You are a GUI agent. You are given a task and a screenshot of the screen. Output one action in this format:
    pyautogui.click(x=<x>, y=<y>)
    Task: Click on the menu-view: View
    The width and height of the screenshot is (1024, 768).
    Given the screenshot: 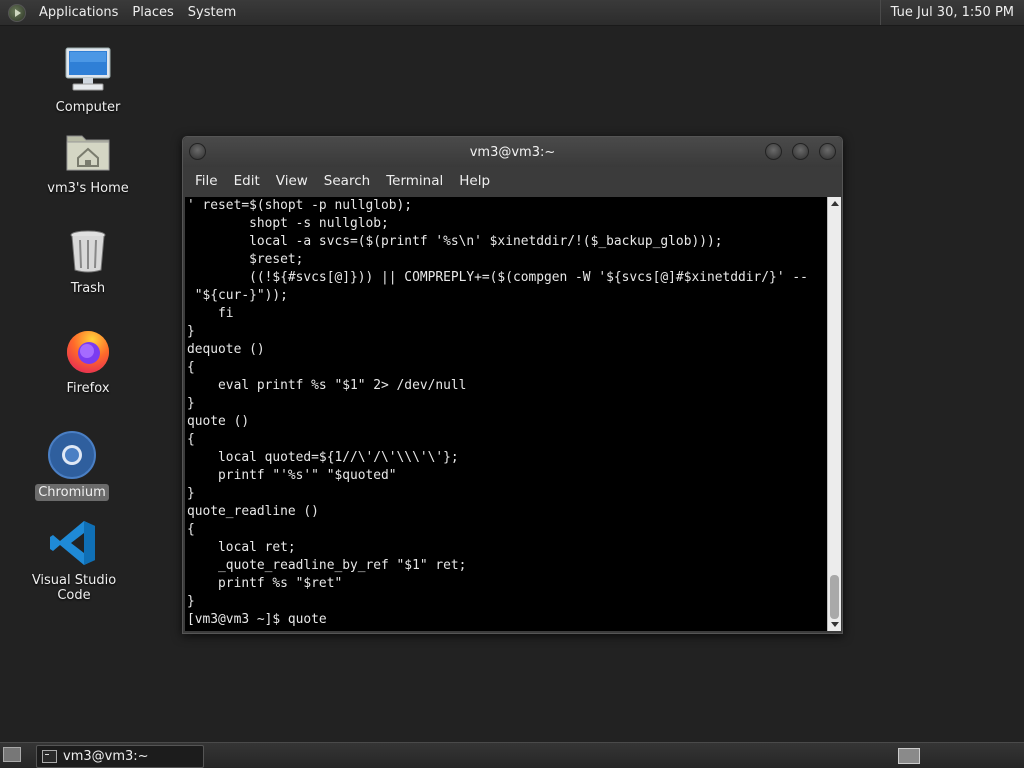 What is the action you would take?
    pyautogui.click(x=292, y=181)
    